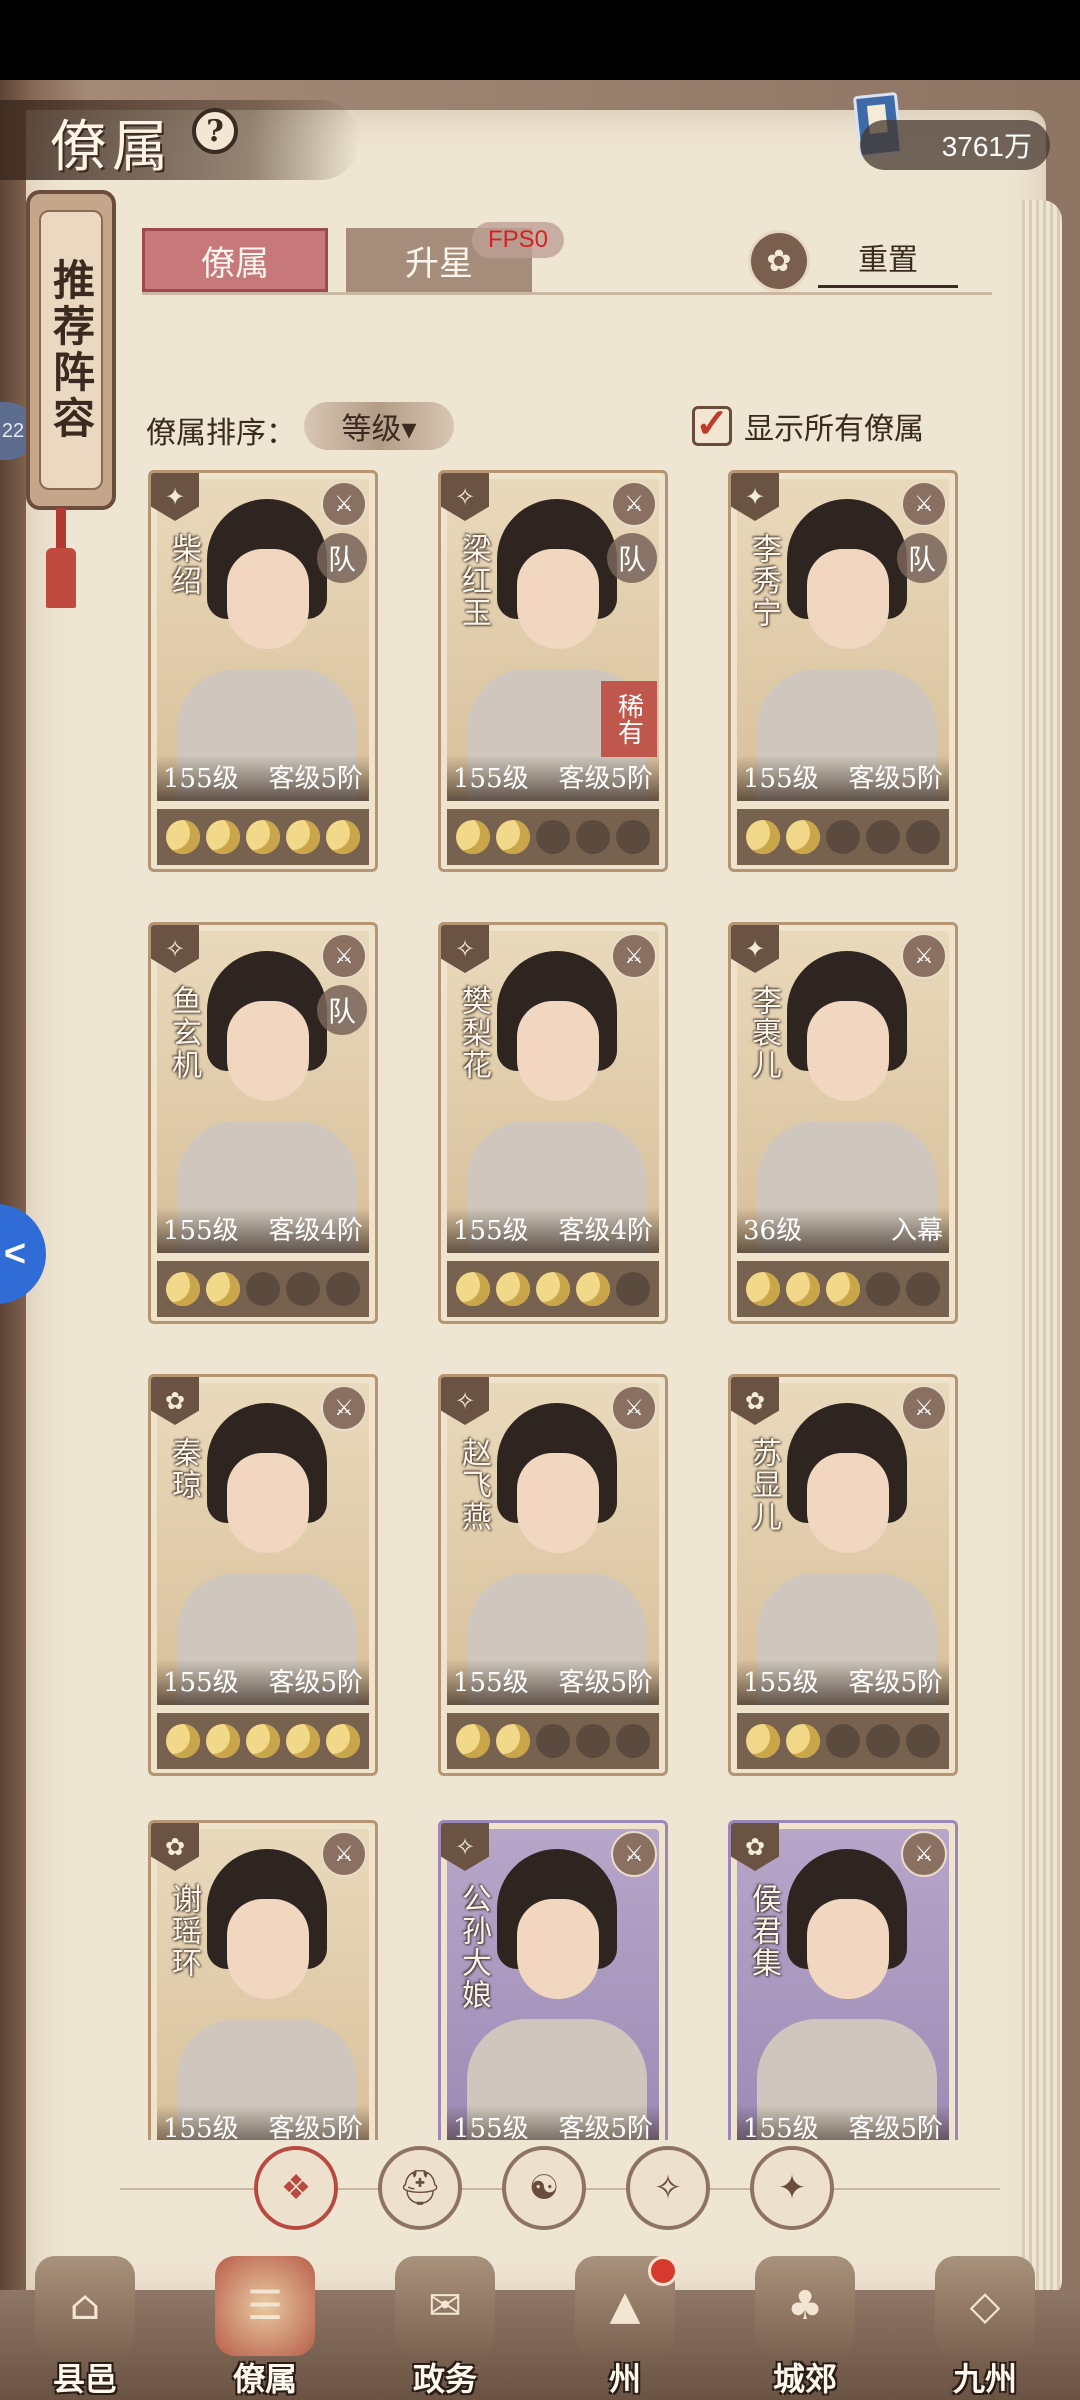 The width and height of the screenshot is (1080, 2400). Describe the element at coordinates (808, 426) in the screenshot. I see `show-all-toggle: ✓ 显示所有僚属` at that location.